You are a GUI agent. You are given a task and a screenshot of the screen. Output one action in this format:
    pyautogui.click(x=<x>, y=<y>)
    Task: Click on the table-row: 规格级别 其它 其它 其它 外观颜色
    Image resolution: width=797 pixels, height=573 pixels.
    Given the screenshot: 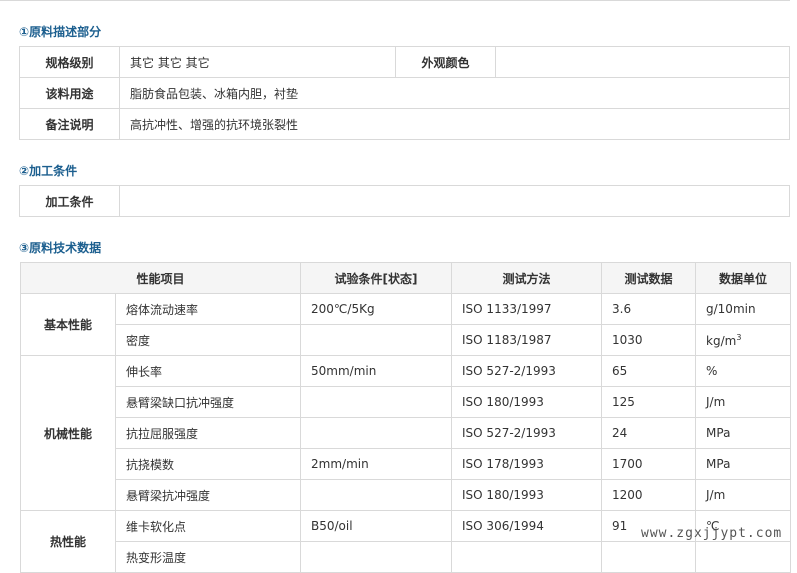 What is the action you would take?
    pyautogui.click(x=404, y=62)
    